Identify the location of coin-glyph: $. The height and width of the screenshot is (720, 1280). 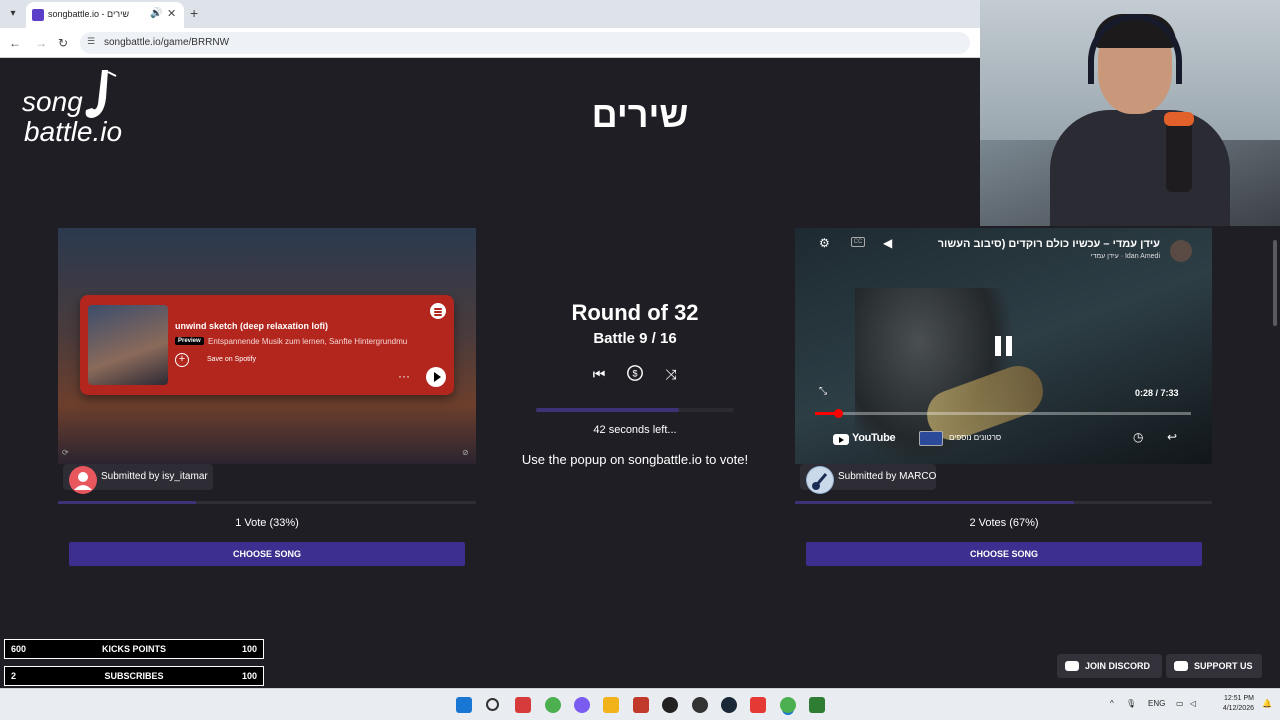
(635, 373).